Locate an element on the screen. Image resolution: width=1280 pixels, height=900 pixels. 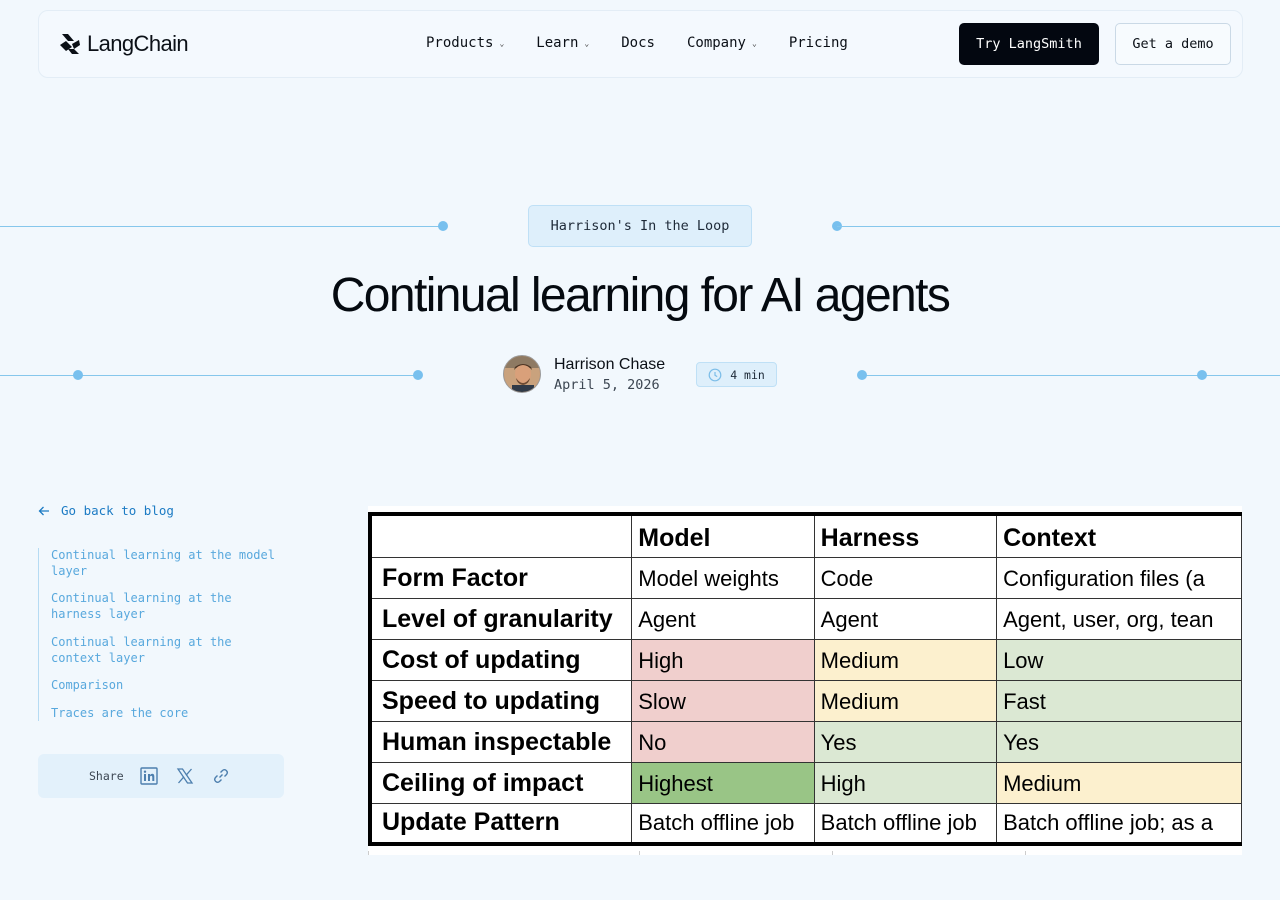
back-link-label: Go back to blog is located at coordinates (117, 510).